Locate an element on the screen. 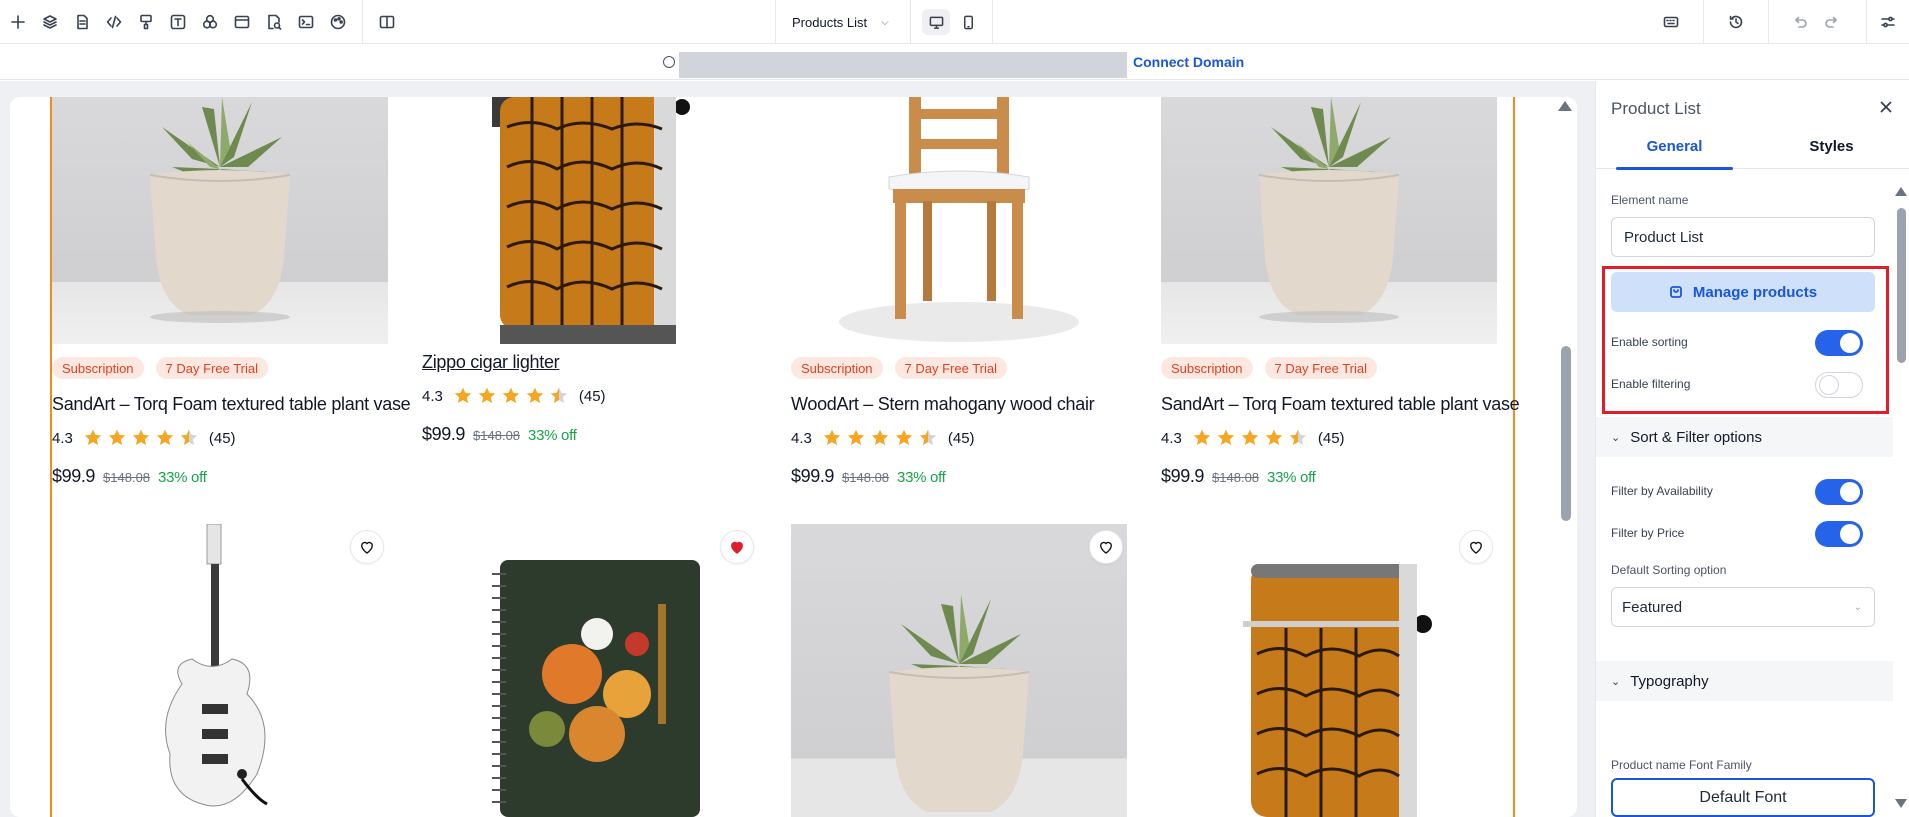  keyboard-icon is located at coordinates (1671, 22).